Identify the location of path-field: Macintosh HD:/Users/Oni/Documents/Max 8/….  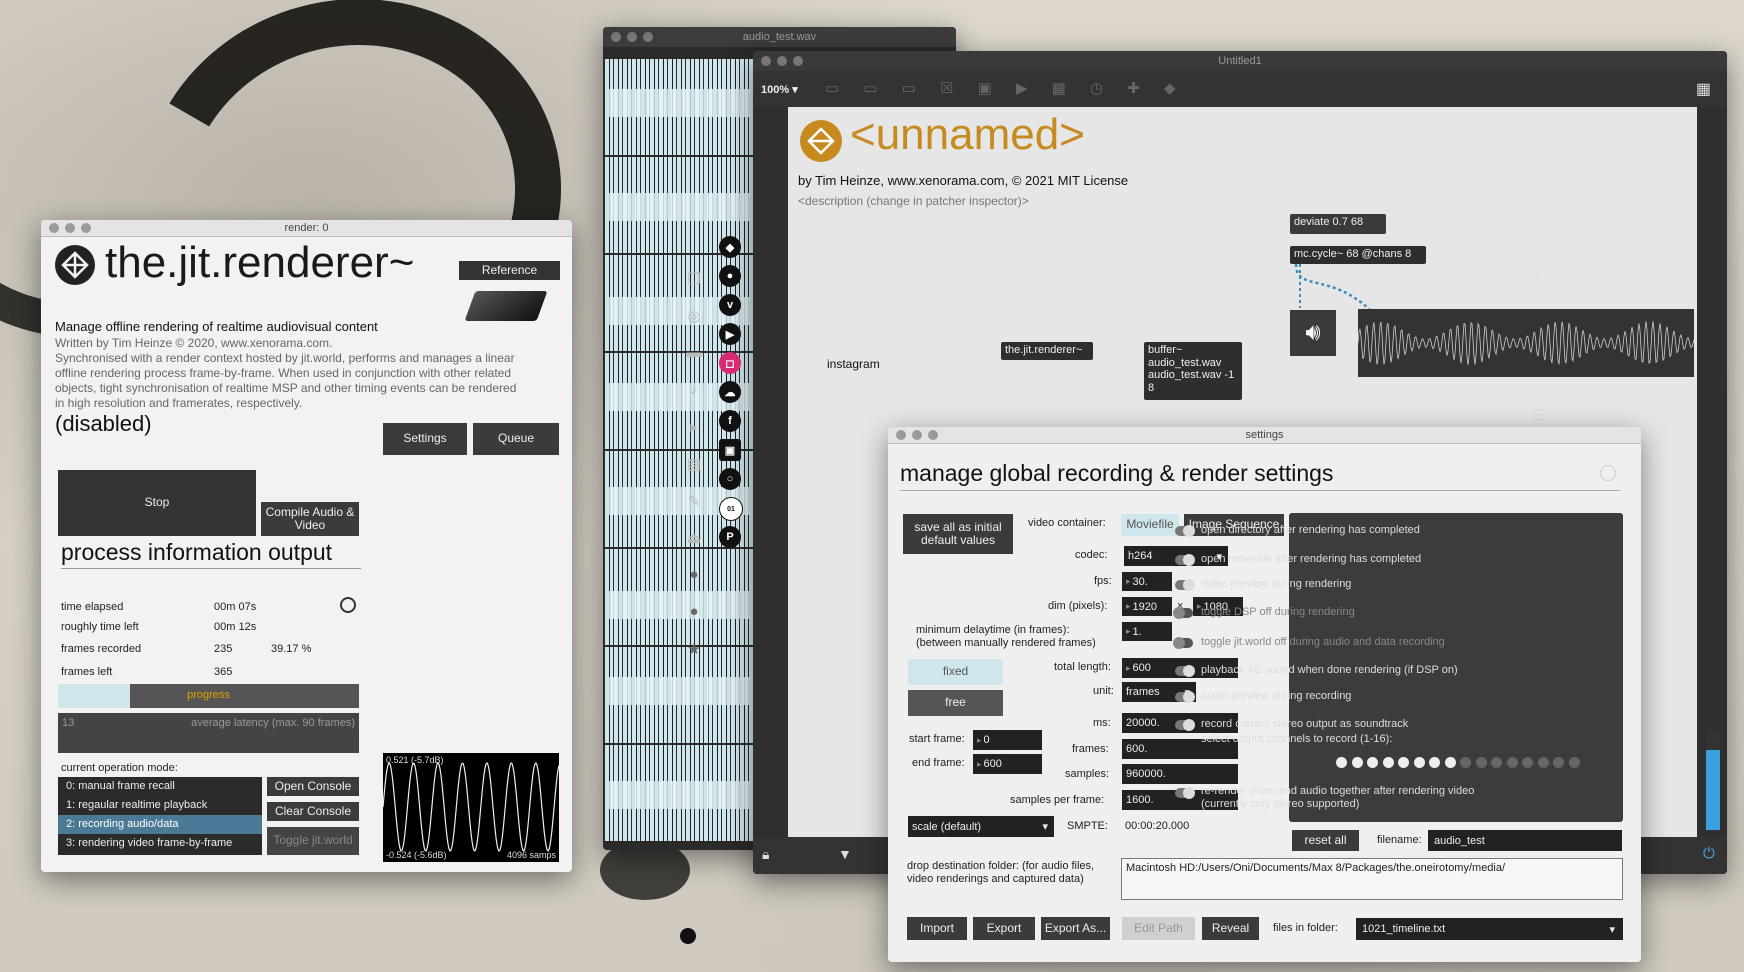
(1372, 879).